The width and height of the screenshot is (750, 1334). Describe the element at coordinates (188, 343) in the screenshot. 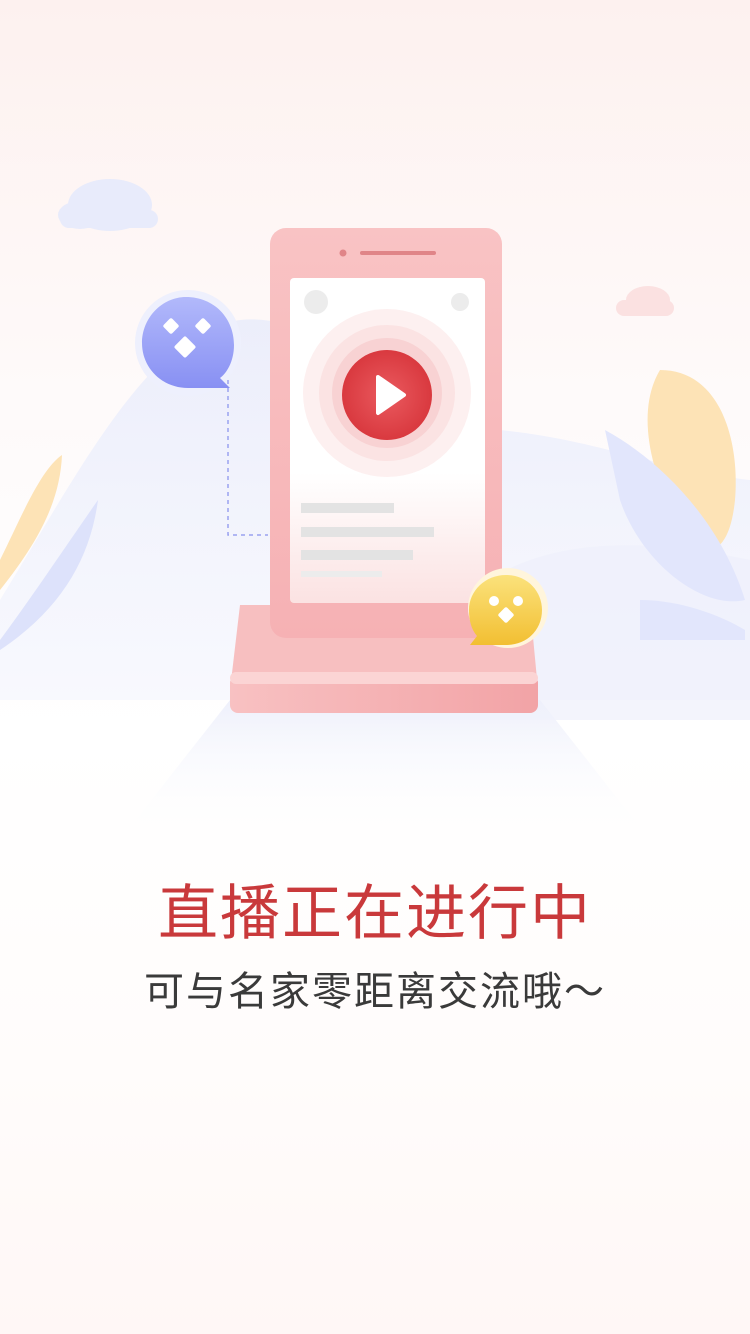

I see `chat-bubble-blue-icon` at that location.